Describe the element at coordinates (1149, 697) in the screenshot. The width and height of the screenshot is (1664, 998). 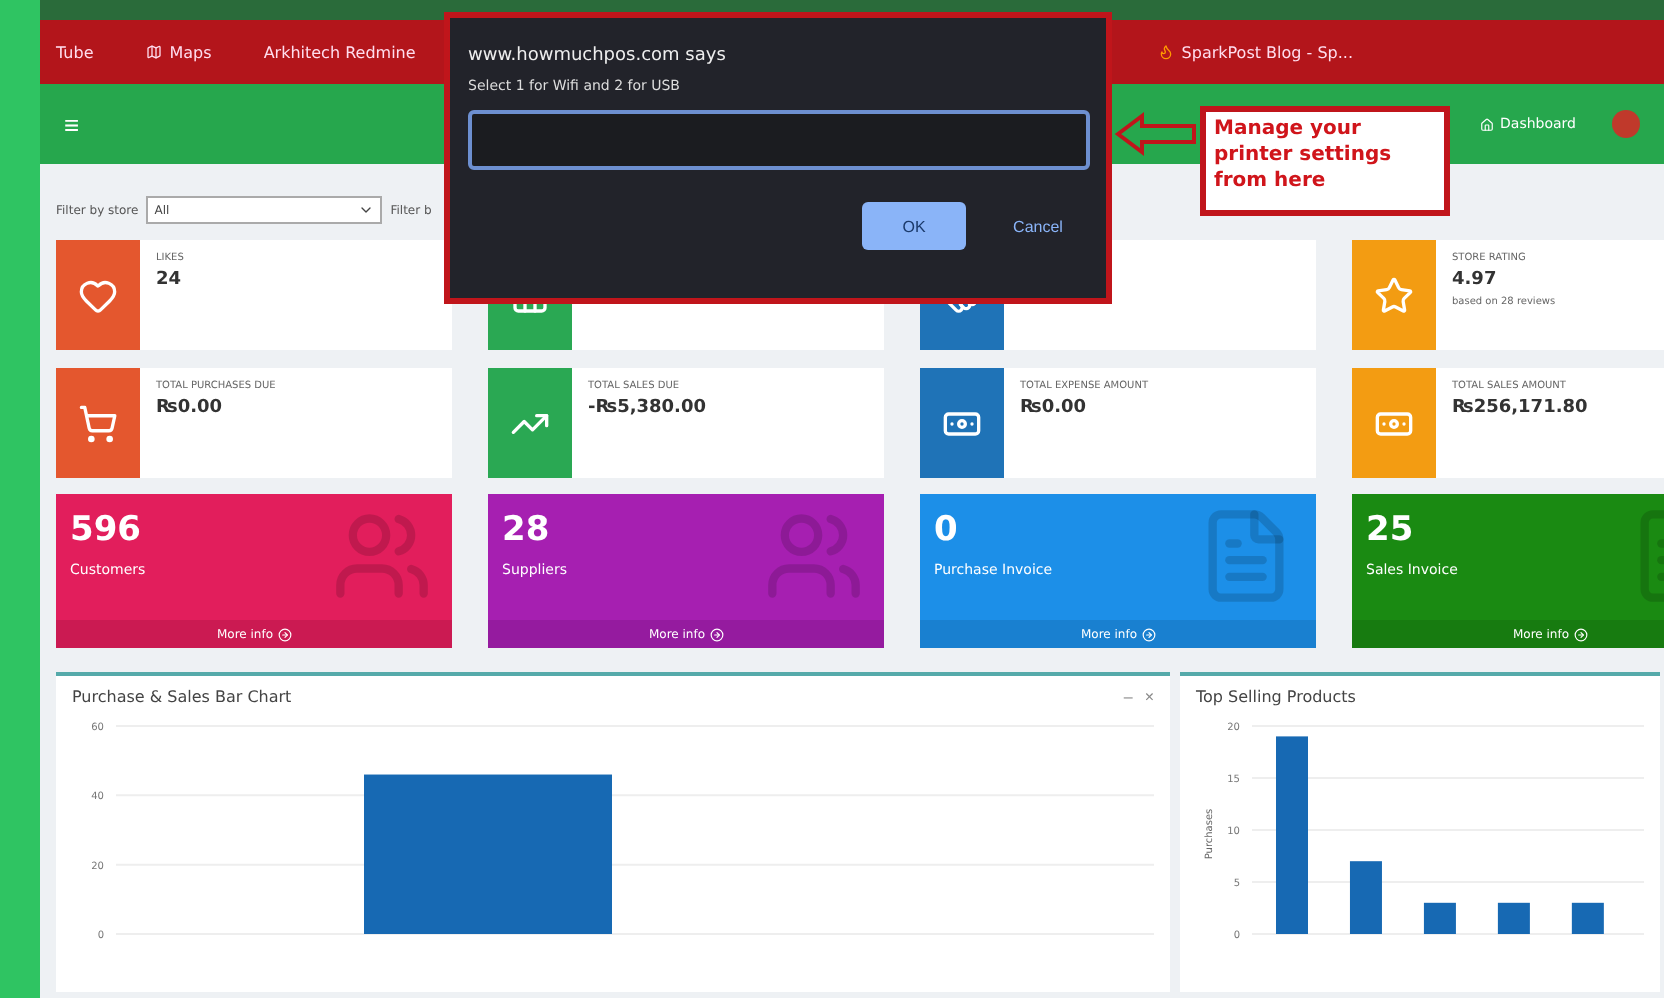
I see `panel-tool-button: ×` at that location.